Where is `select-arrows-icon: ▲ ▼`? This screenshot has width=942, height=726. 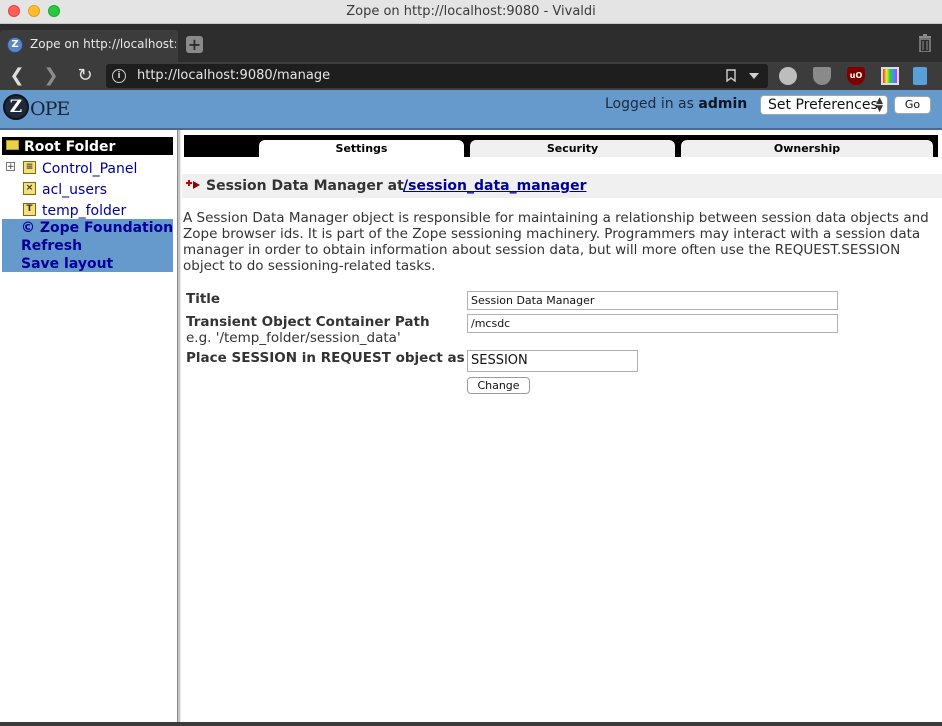 select-arrows-icon: ▲ ▼ is located at coordinates (879, 105).